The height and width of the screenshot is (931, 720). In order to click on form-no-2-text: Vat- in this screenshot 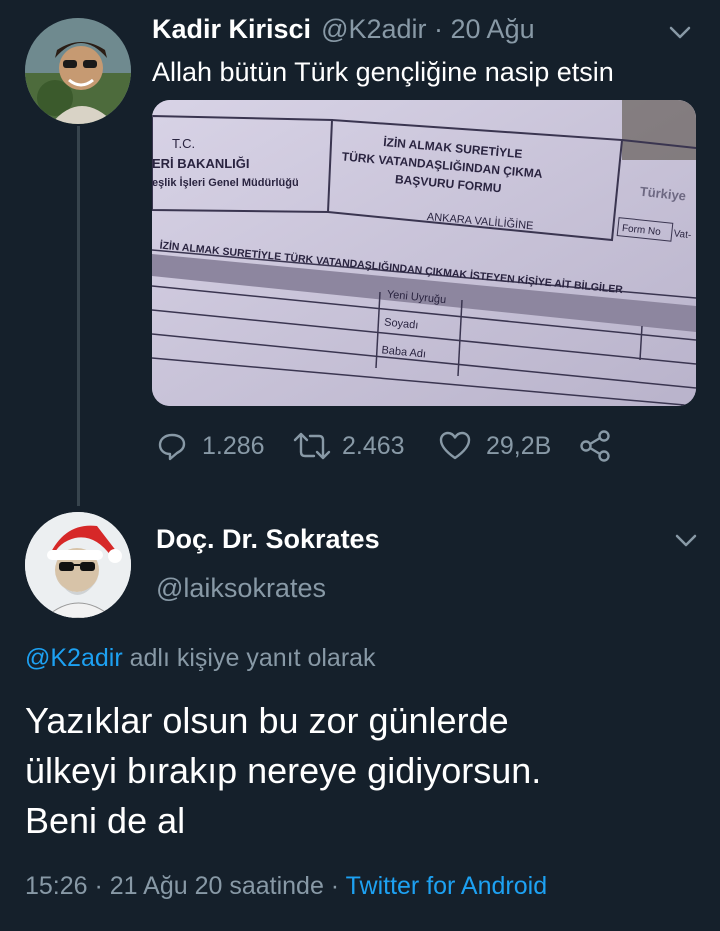, I will do `click(682, 234)`.